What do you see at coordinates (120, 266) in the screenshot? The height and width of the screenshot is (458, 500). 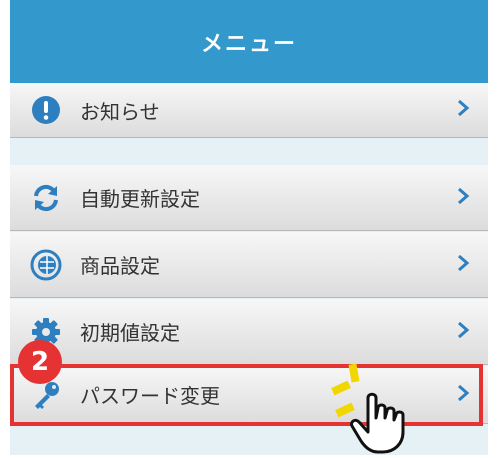 I see `menu-item-label: 商品設定` at bounding box center [120, 266].